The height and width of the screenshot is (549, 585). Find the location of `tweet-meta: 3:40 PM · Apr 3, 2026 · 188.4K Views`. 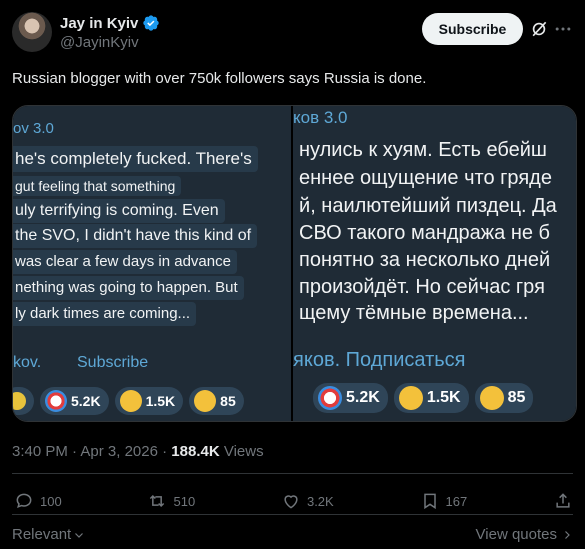

tweet-meta: 3:40 PM · Apr 3, 2026 · 188.4K Views is located at coordinates (138, 451).